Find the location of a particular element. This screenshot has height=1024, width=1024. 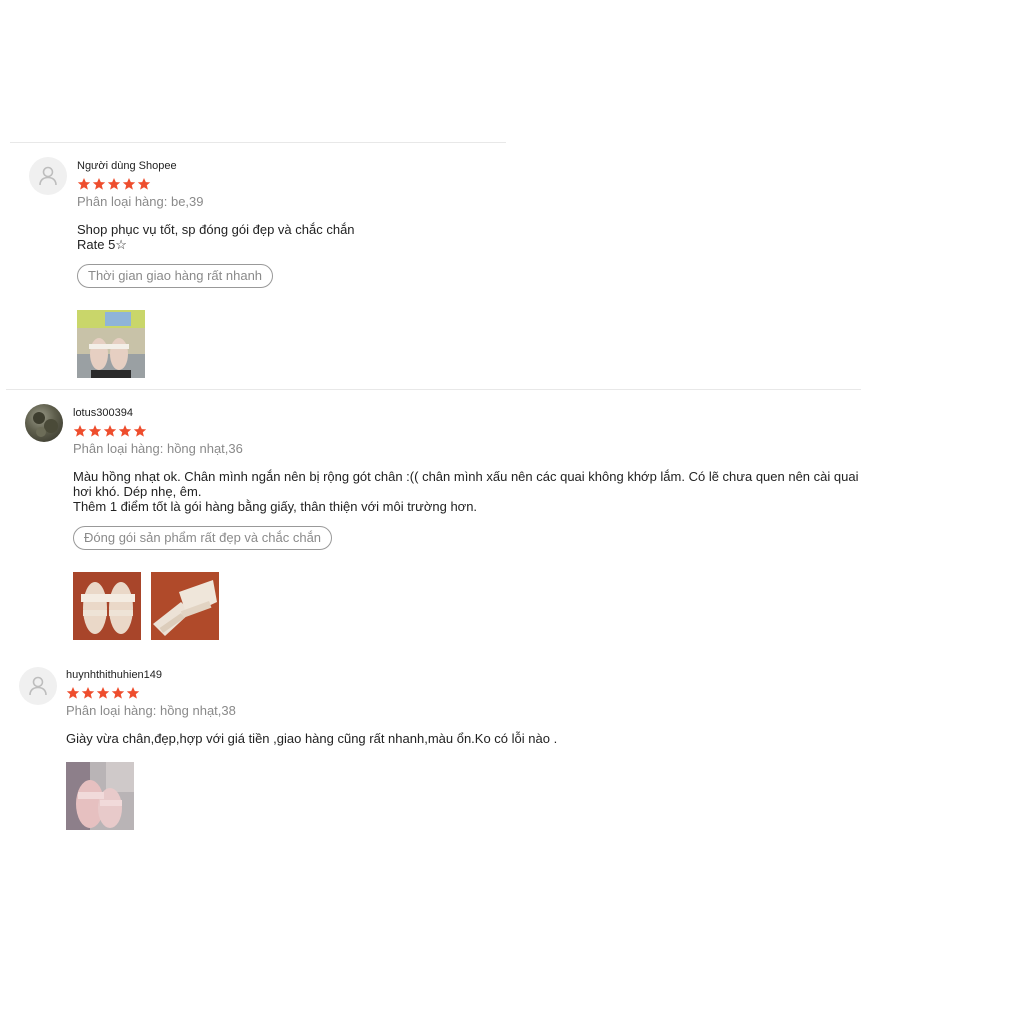

reviewer-name: huynhthithuhien149 is located at coordinates (466, 675).